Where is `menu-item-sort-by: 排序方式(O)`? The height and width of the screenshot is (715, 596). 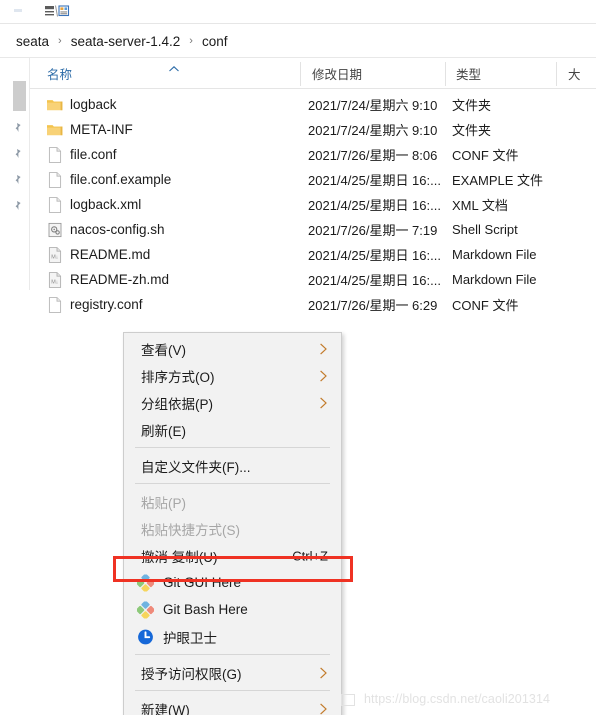
menu-item-sort-by: 排序方式(O) is located at coordinates (232, 375).